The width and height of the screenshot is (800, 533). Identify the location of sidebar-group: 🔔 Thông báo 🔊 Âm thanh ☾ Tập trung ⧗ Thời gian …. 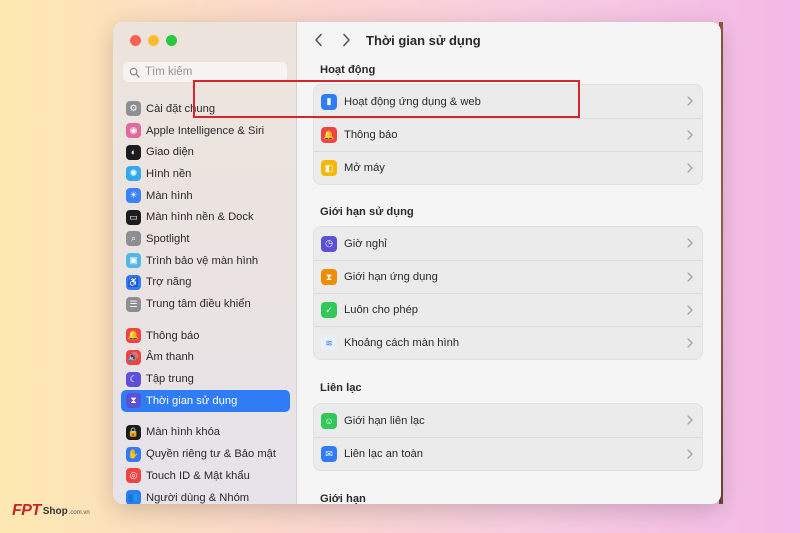
(205, 368).